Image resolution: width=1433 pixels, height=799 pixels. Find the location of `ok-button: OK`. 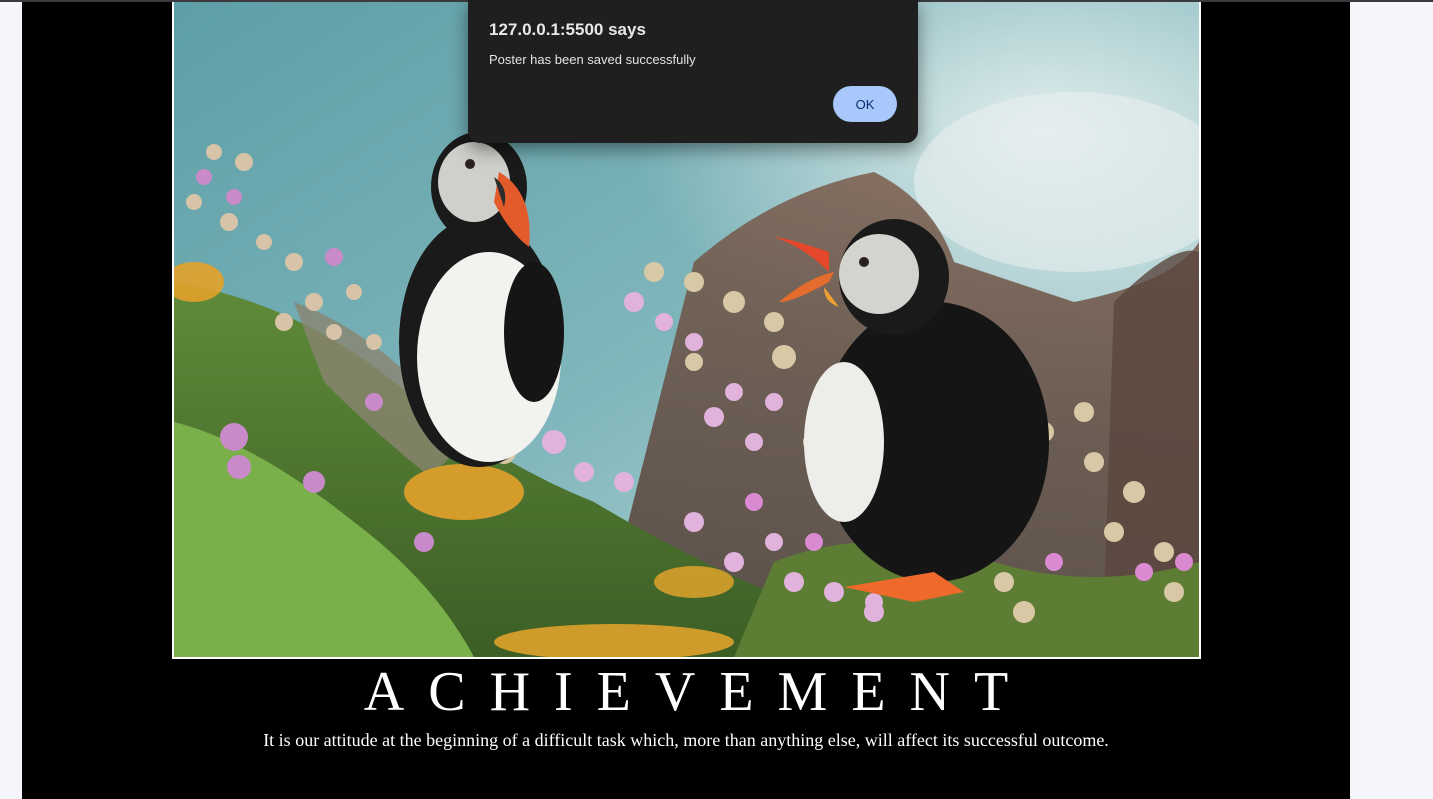

ok-button: OK is located at coordinates (865, 104).